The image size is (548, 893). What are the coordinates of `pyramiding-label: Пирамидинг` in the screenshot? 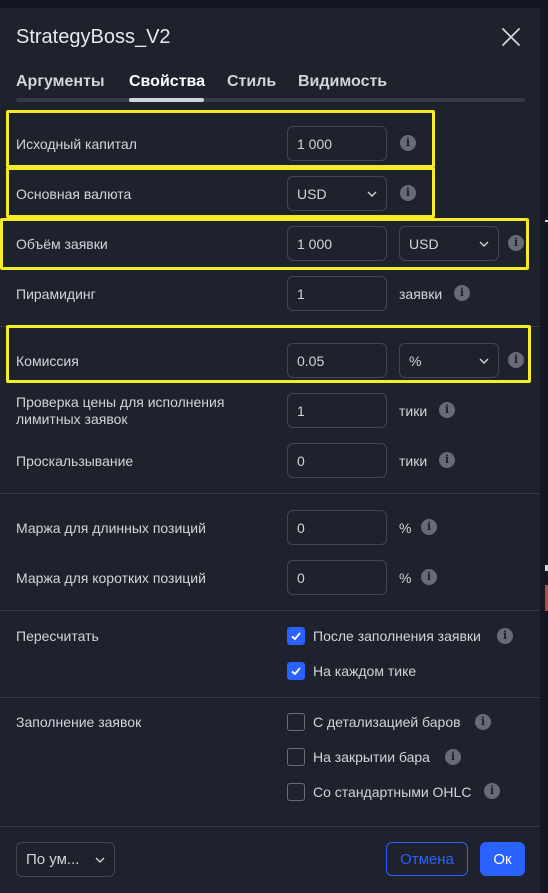 It's located at (56, 294).